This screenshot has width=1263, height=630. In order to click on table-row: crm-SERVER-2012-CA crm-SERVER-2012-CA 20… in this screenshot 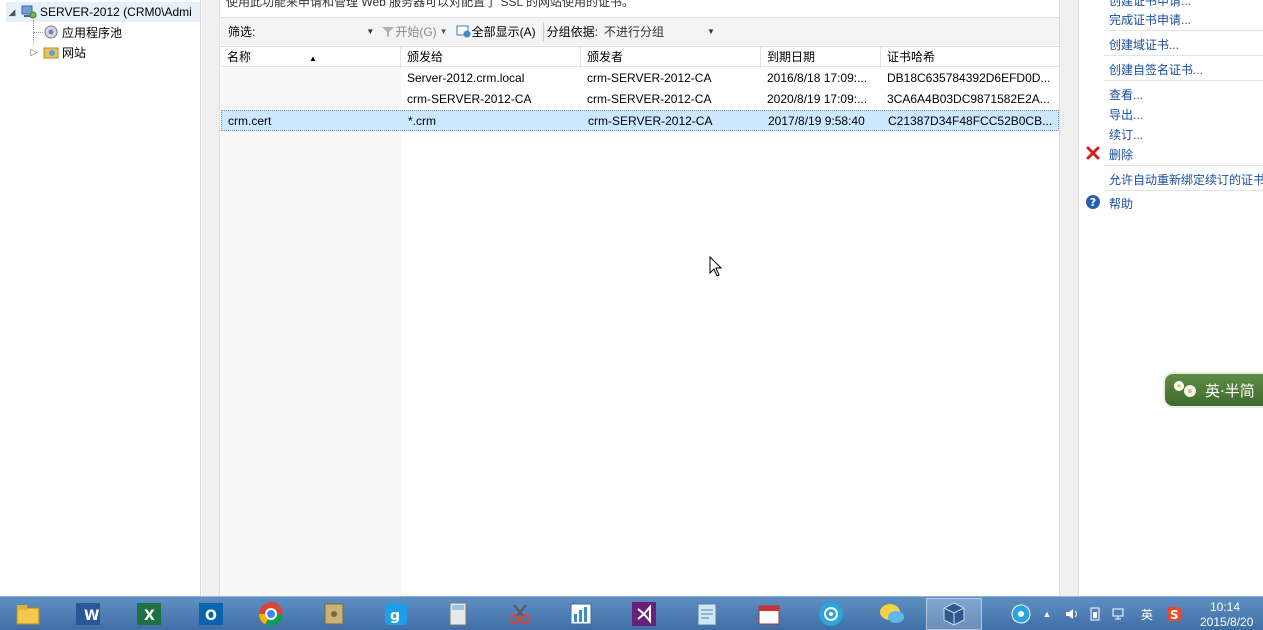, I will do `click(640, 99)`.